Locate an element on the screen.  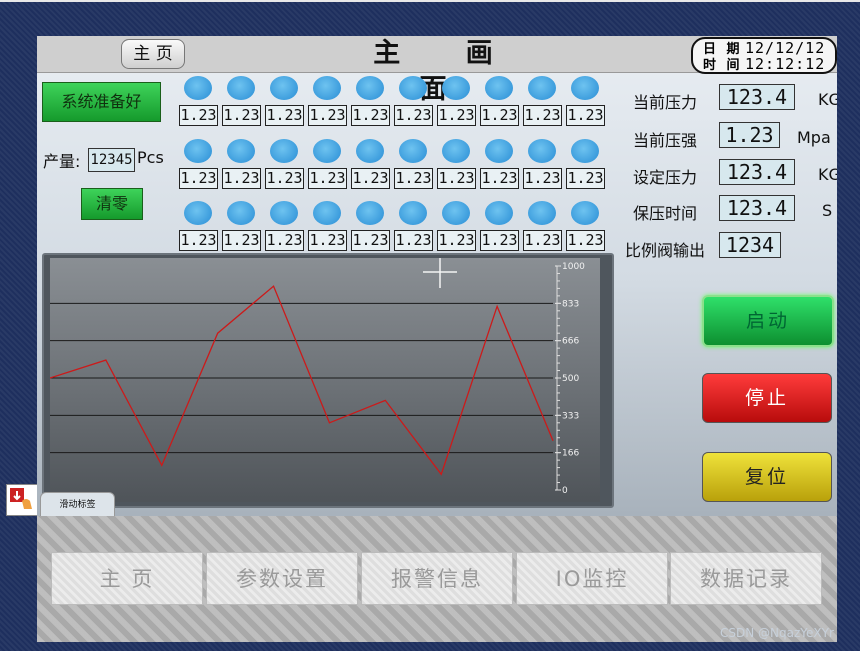
time-label: 时 间 is located at coordinates (723, 65).